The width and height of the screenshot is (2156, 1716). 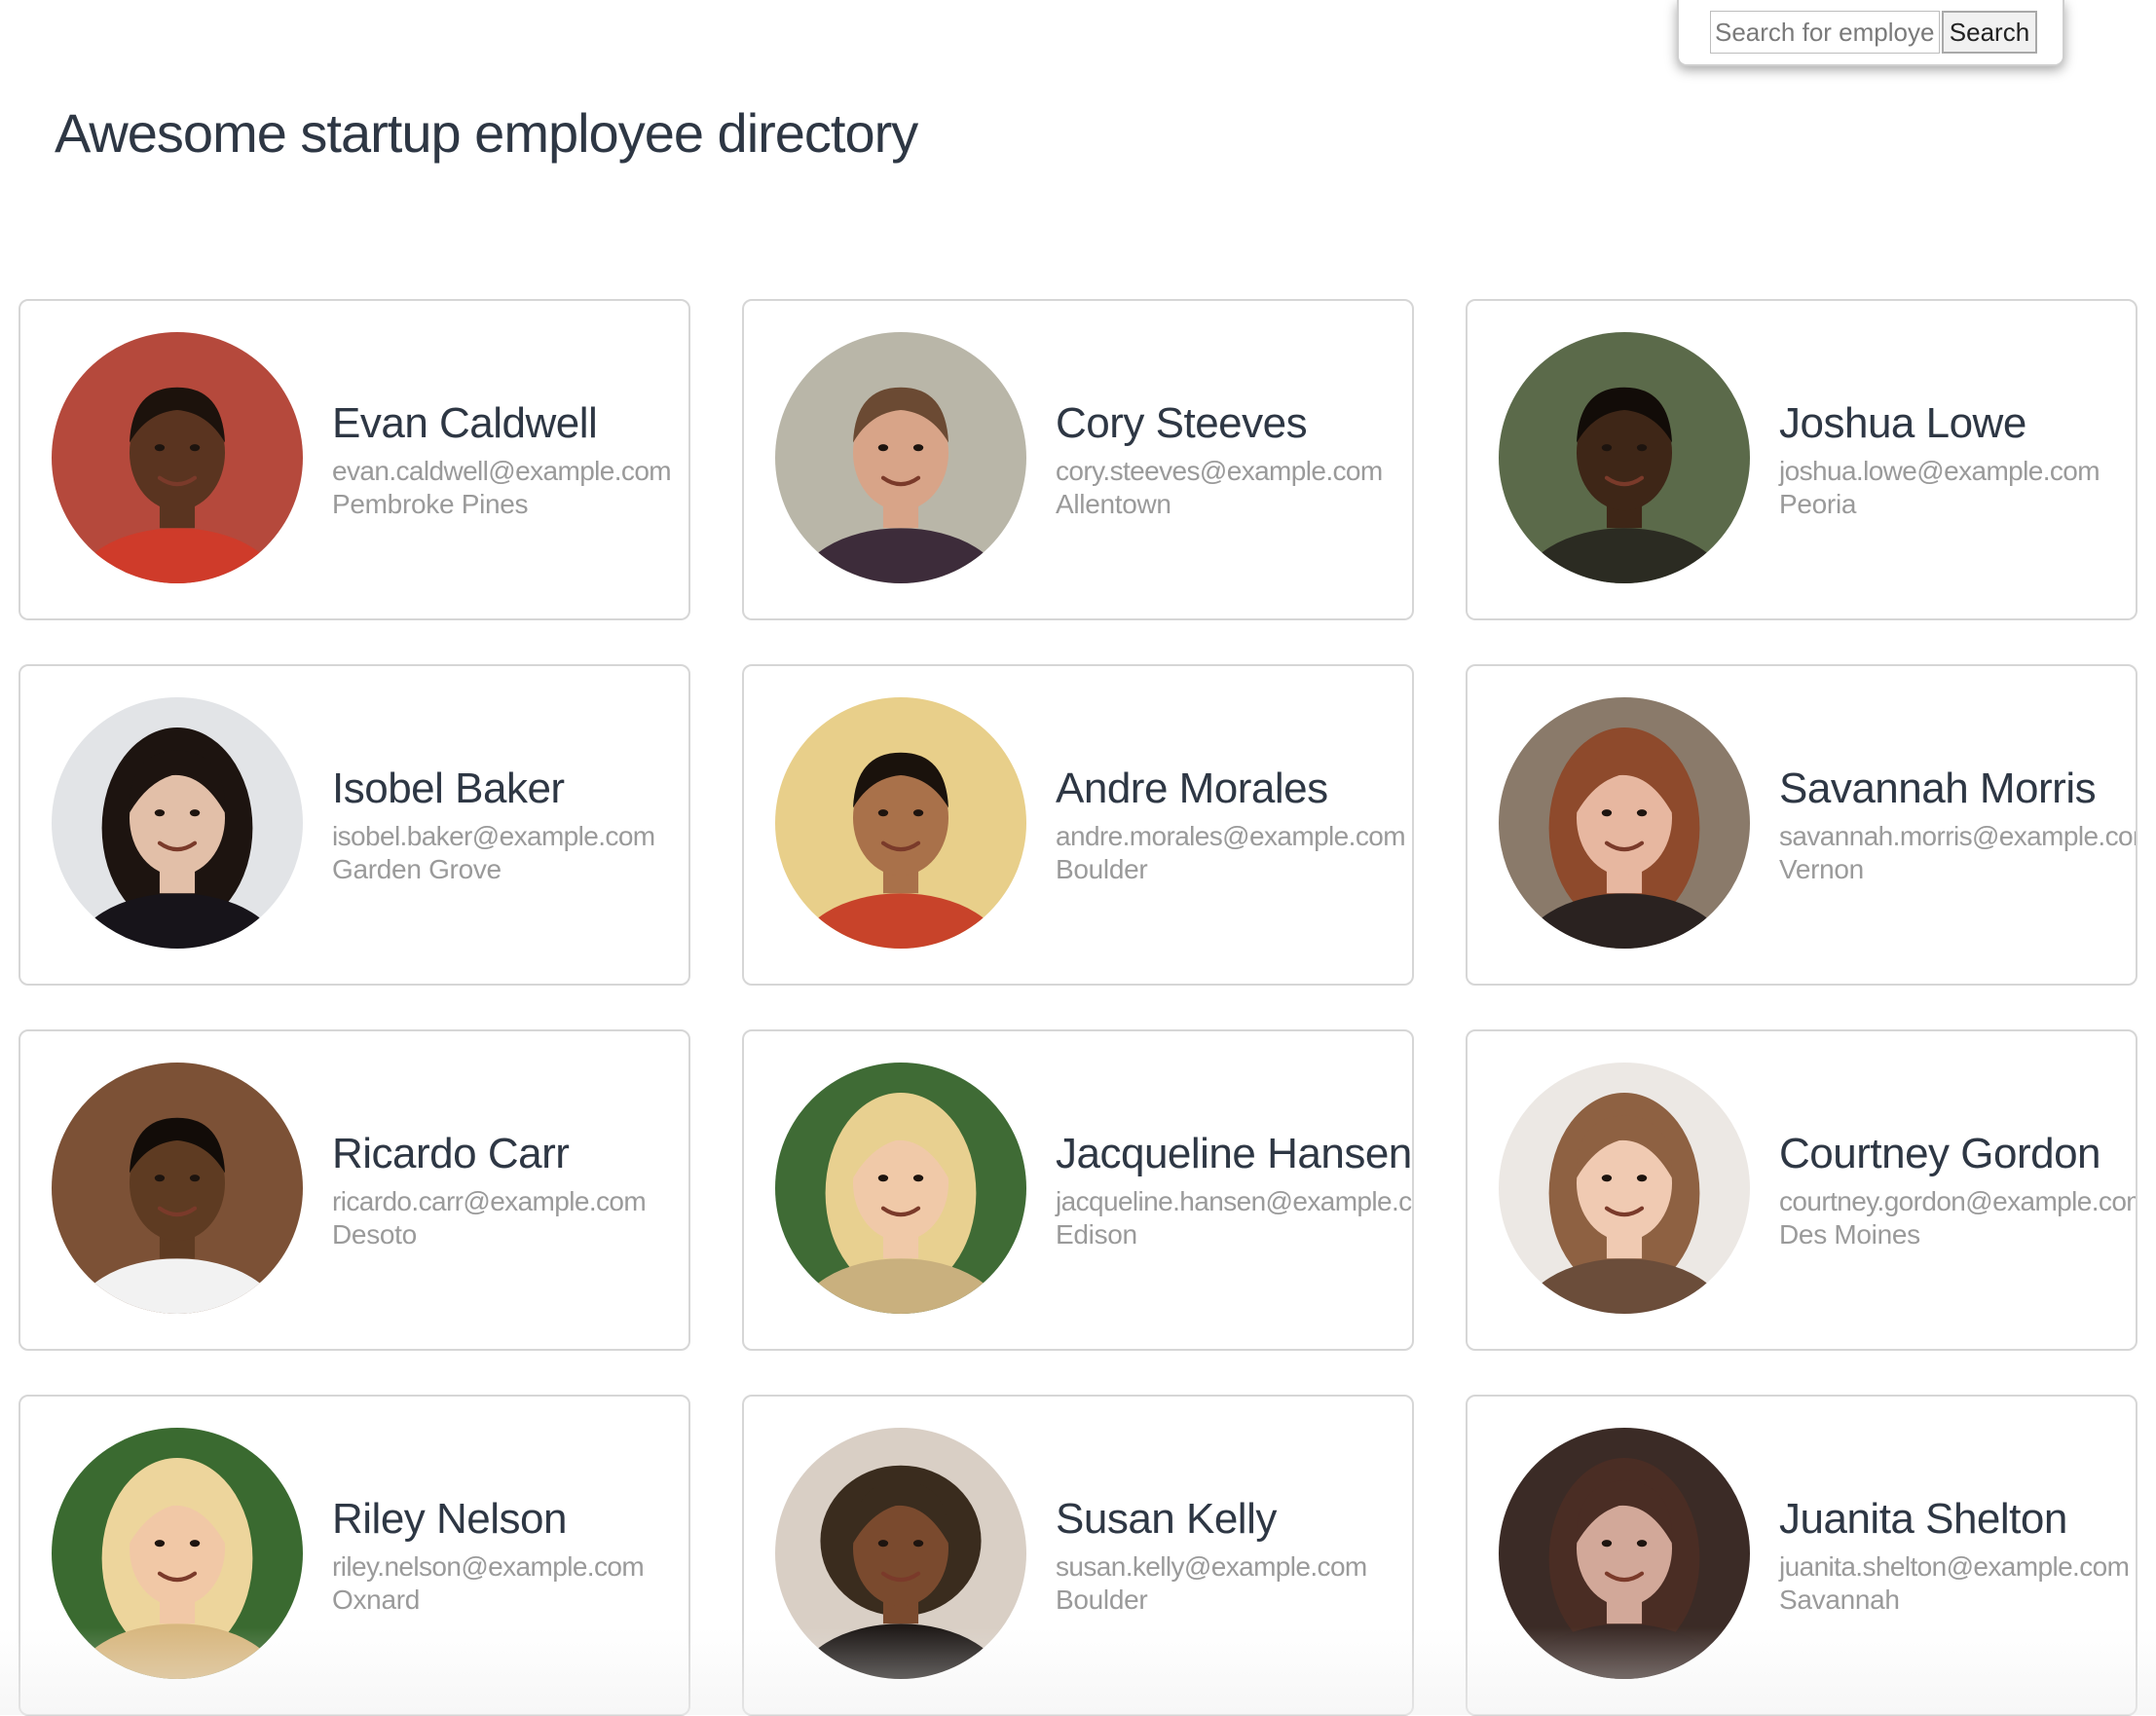 What do you see at coordinates (487, 133) in the screenshot?
I see `page-title: Awesome startup employee directory` at bounding box center [487, 133].